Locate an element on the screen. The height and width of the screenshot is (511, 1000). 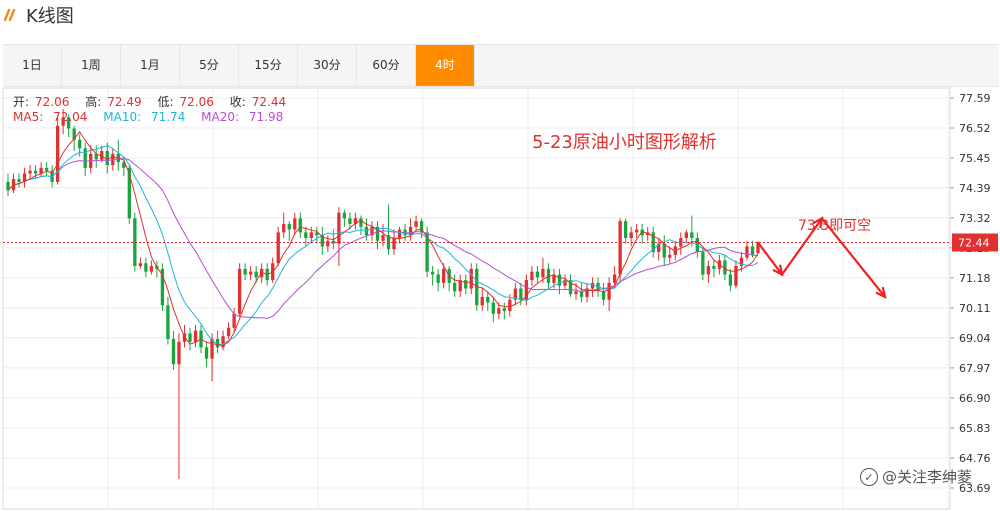
tab-15min: 15分 is located at coordinates (268, 65).